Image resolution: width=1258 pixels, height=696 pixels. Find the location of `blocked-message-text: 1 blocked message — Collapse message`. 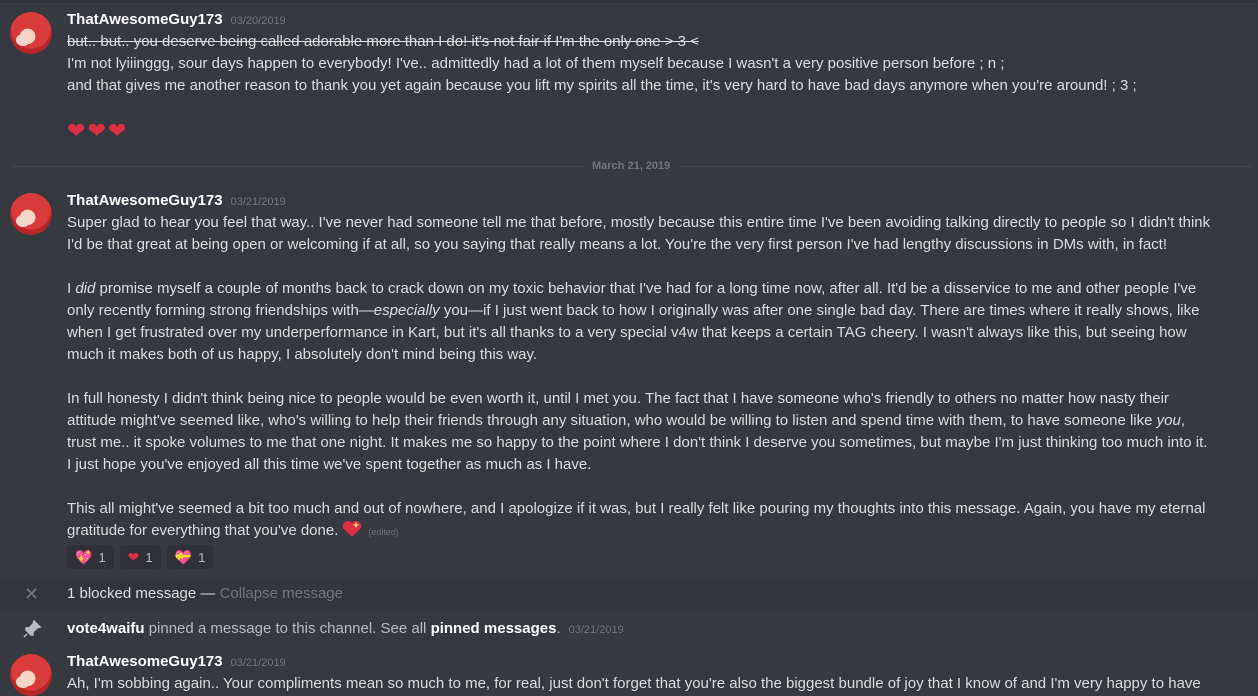

blocked-message-text: 1 blocked message — Collapse message is located at coordinates (205, 594).